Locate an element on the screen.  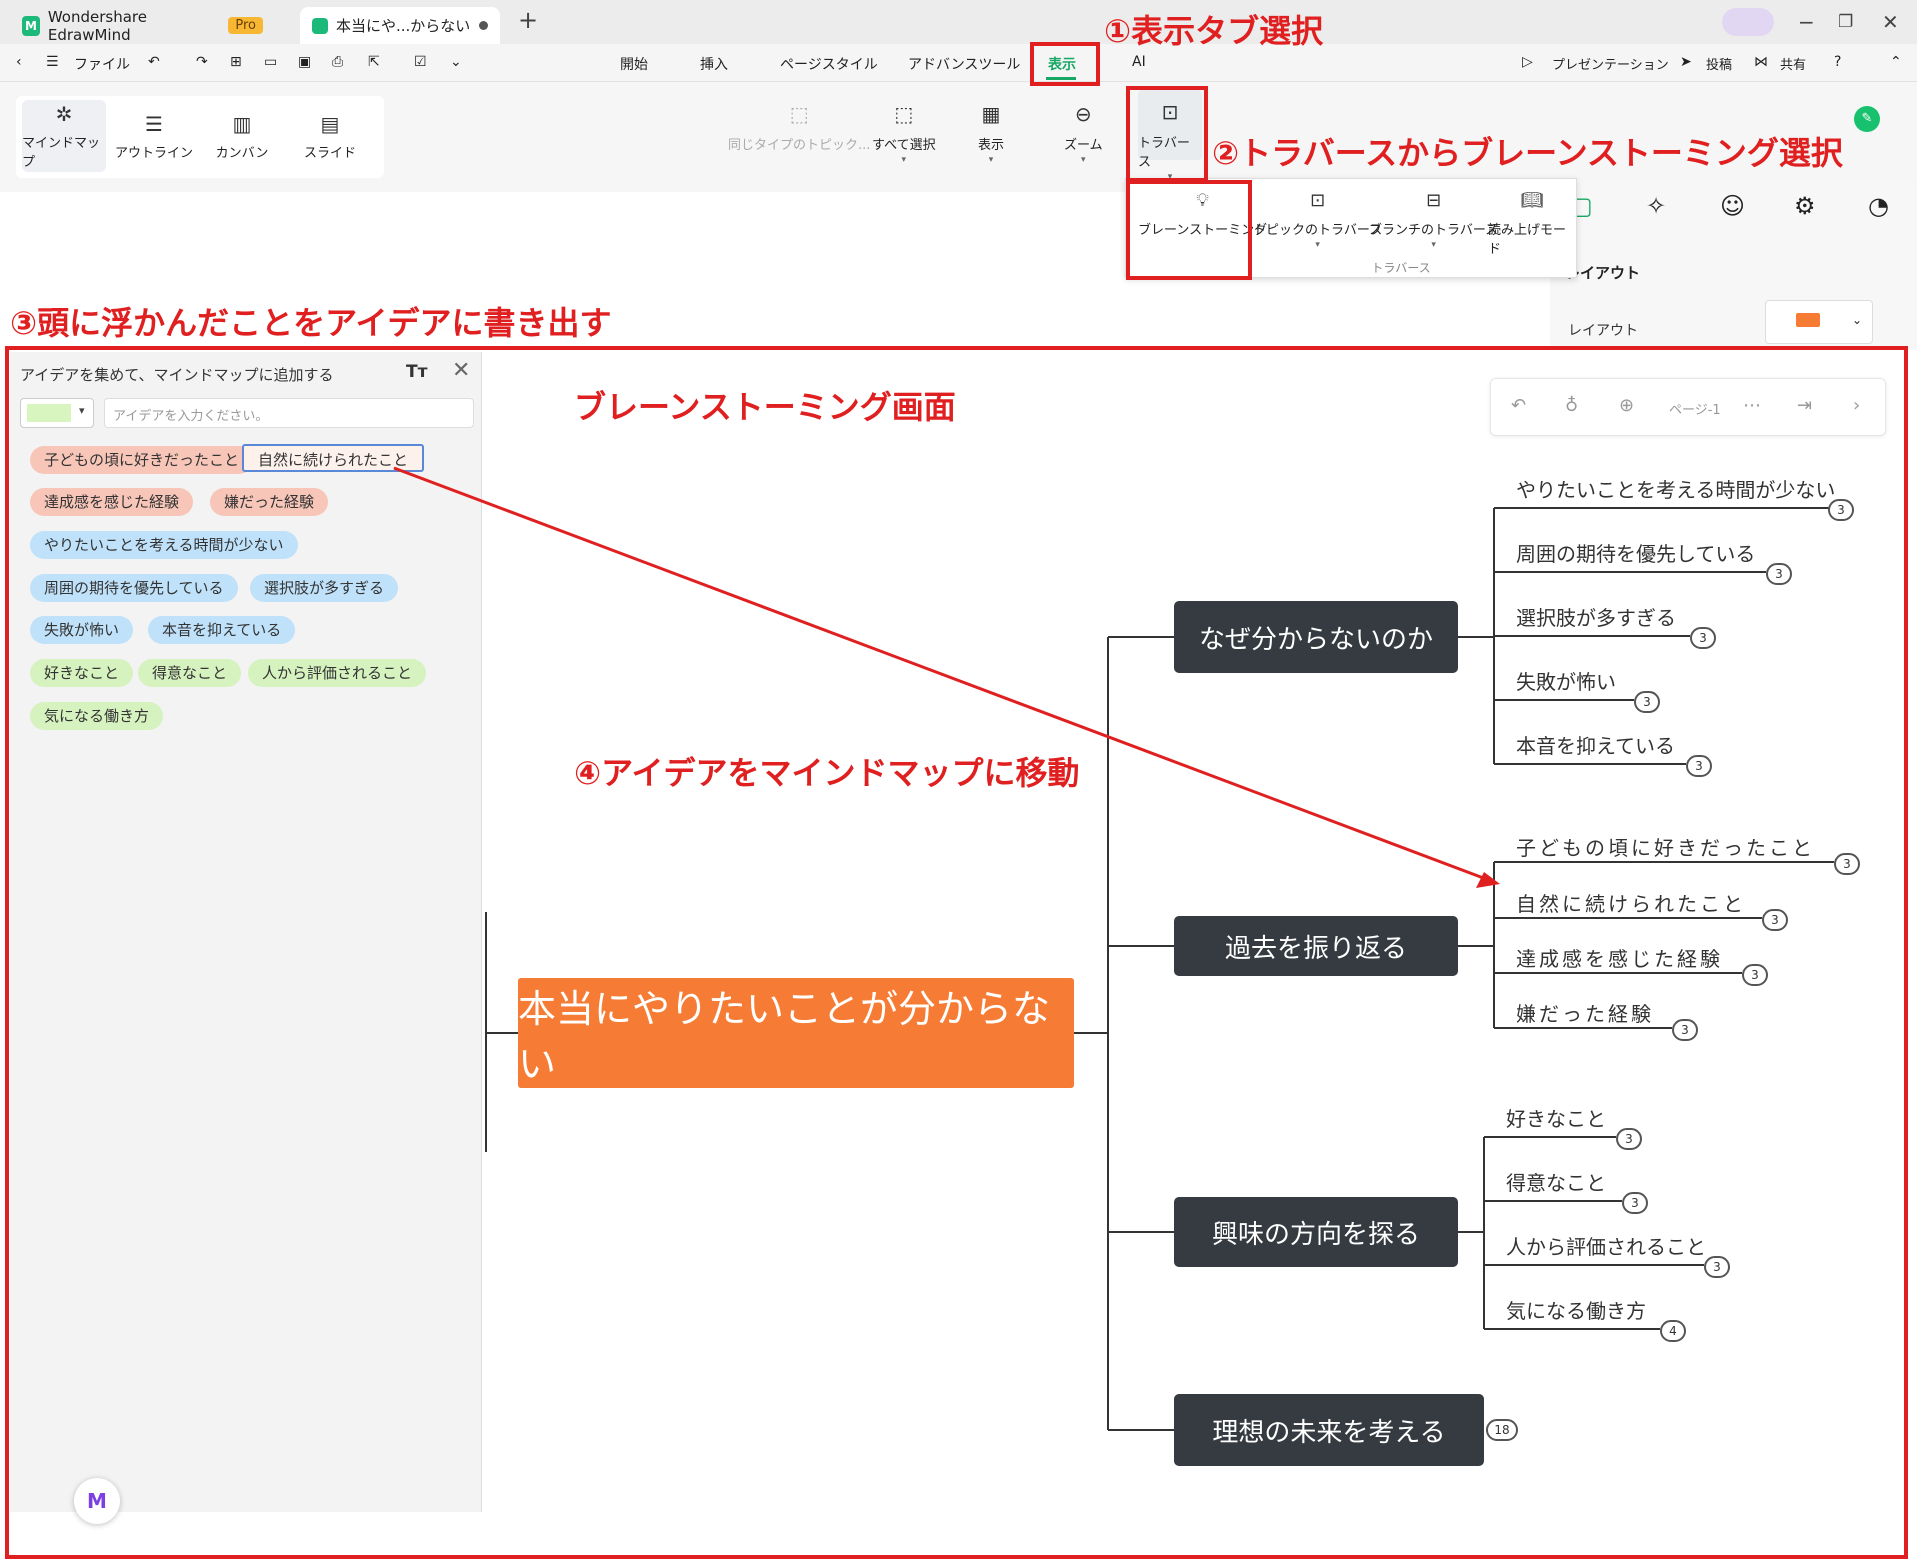
subtopic: 嫌だった経験 is located at coordinates (1585, 1012).